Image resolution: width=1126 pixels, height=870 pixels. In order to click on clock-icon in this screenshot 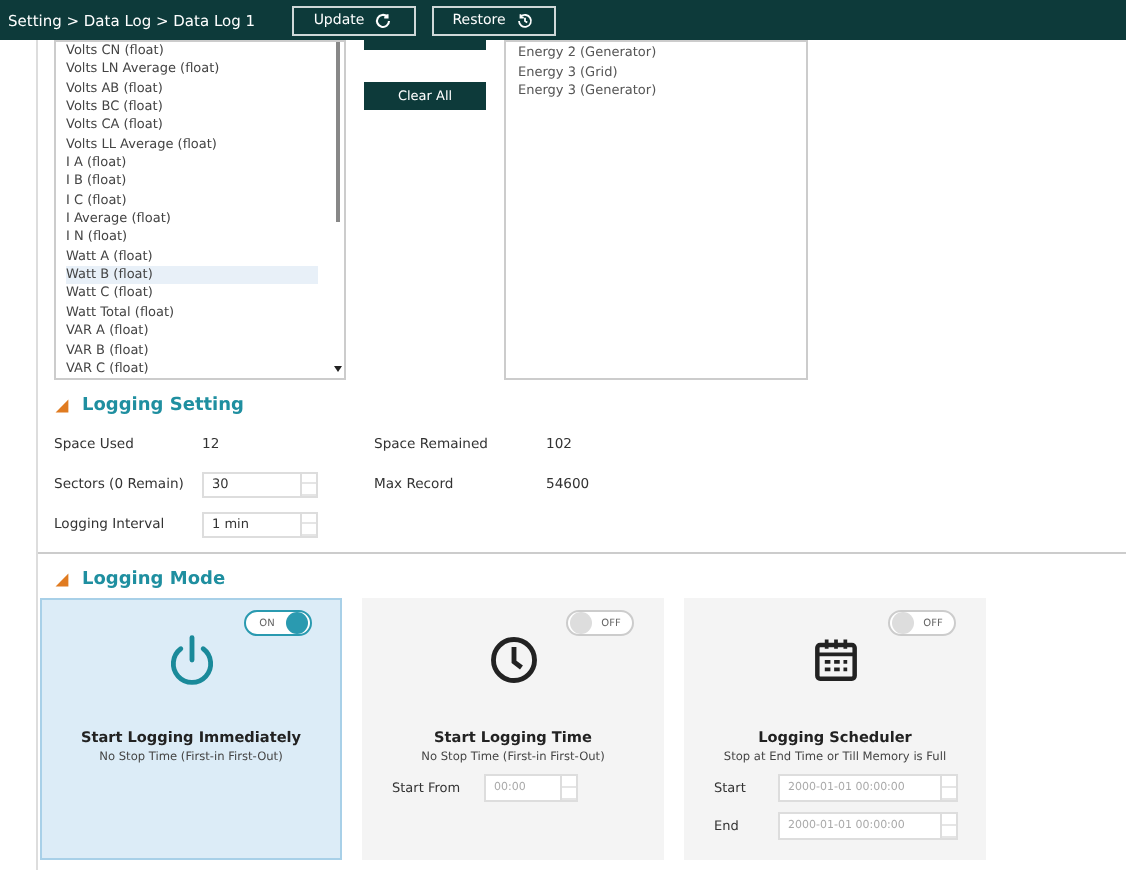, I will do `click(513, 660)`.